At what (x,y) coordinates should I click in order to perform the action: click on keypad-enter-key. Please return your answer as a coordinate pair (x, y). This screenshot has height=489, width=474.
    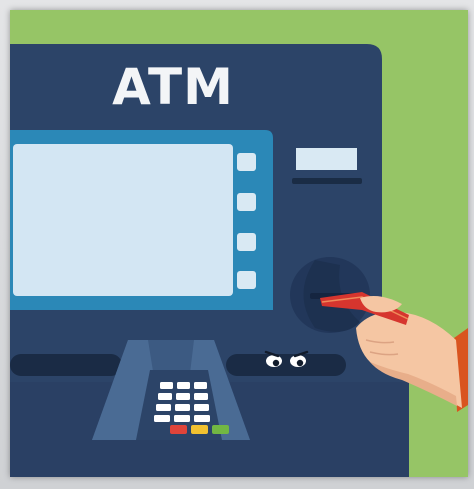
    Looking at the image, I should click on (220, 429).